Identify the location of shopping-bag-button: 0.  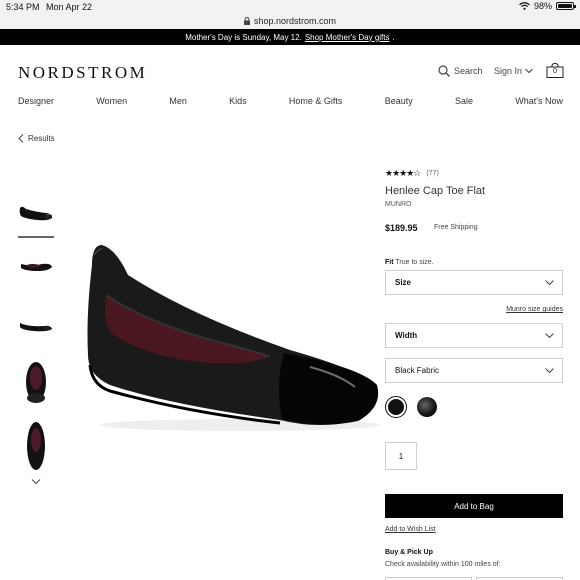
(555, 70).